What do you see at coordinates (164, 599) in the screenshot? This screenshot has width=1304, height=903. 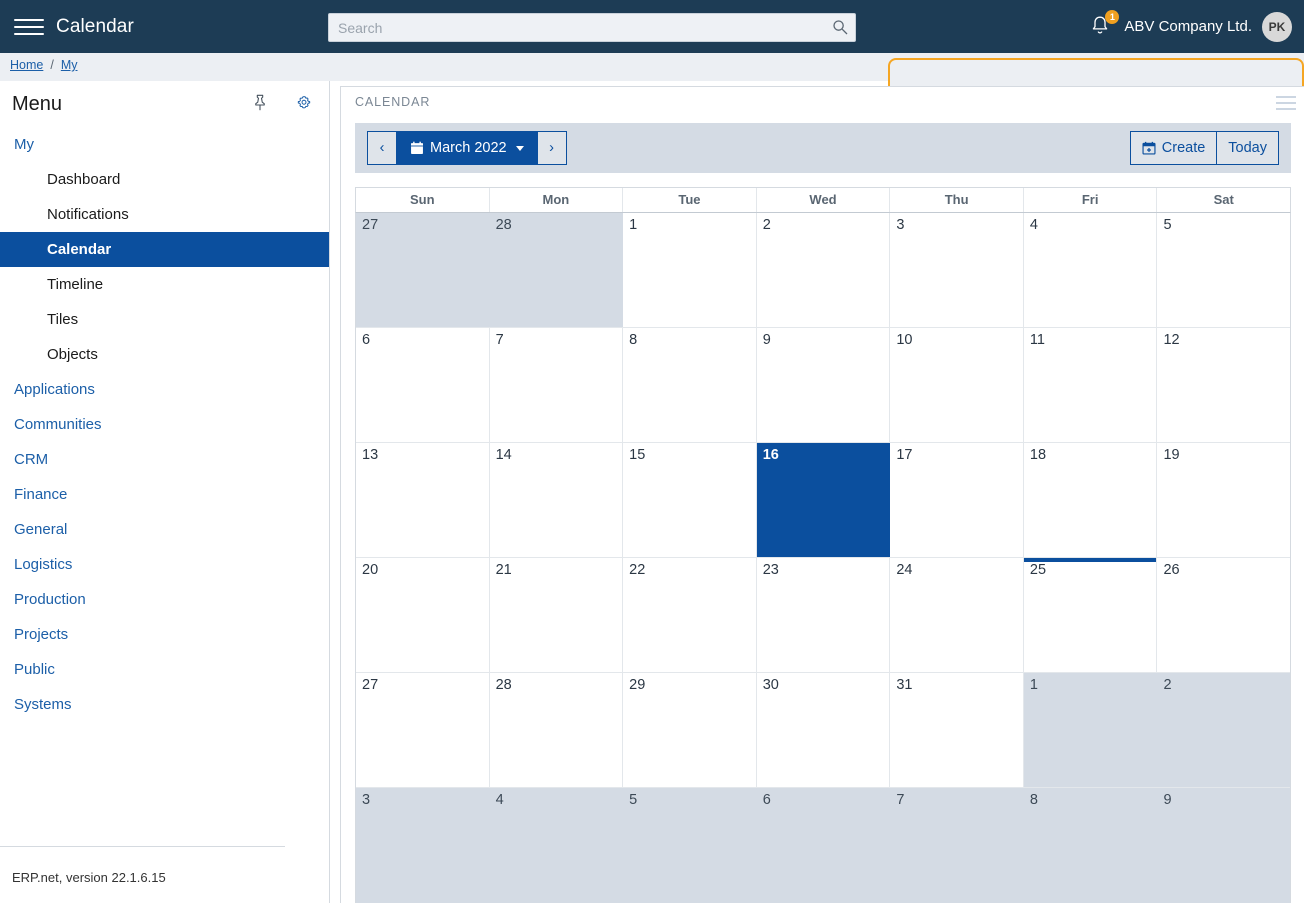 I see `sidebar-group-production: Production` at bounding box center [164, 599].